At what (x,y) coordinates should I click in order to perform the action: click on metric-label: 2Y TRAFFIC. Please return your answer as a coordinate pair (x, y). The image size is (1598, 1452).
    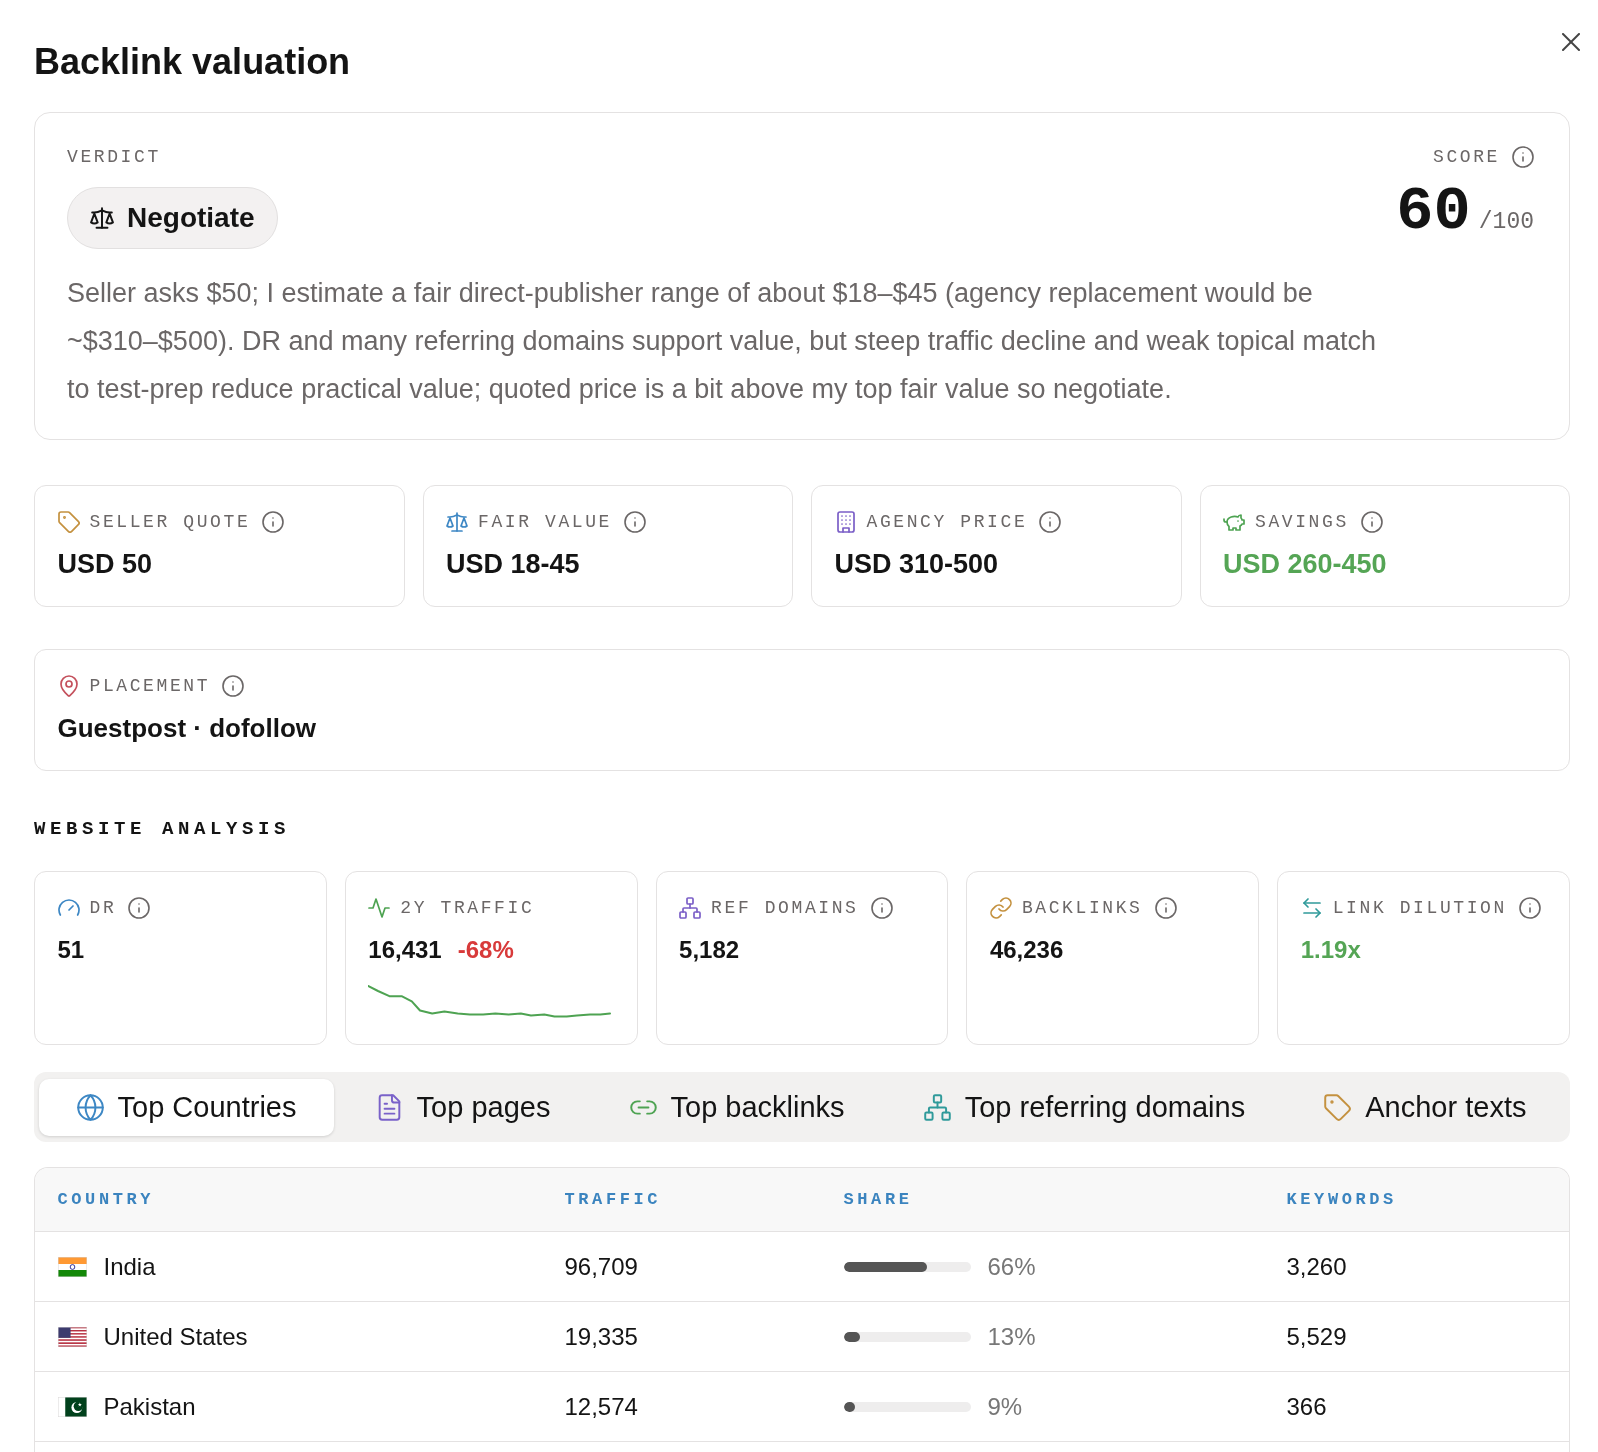
    Looking at the image, I should click on (467, 908).